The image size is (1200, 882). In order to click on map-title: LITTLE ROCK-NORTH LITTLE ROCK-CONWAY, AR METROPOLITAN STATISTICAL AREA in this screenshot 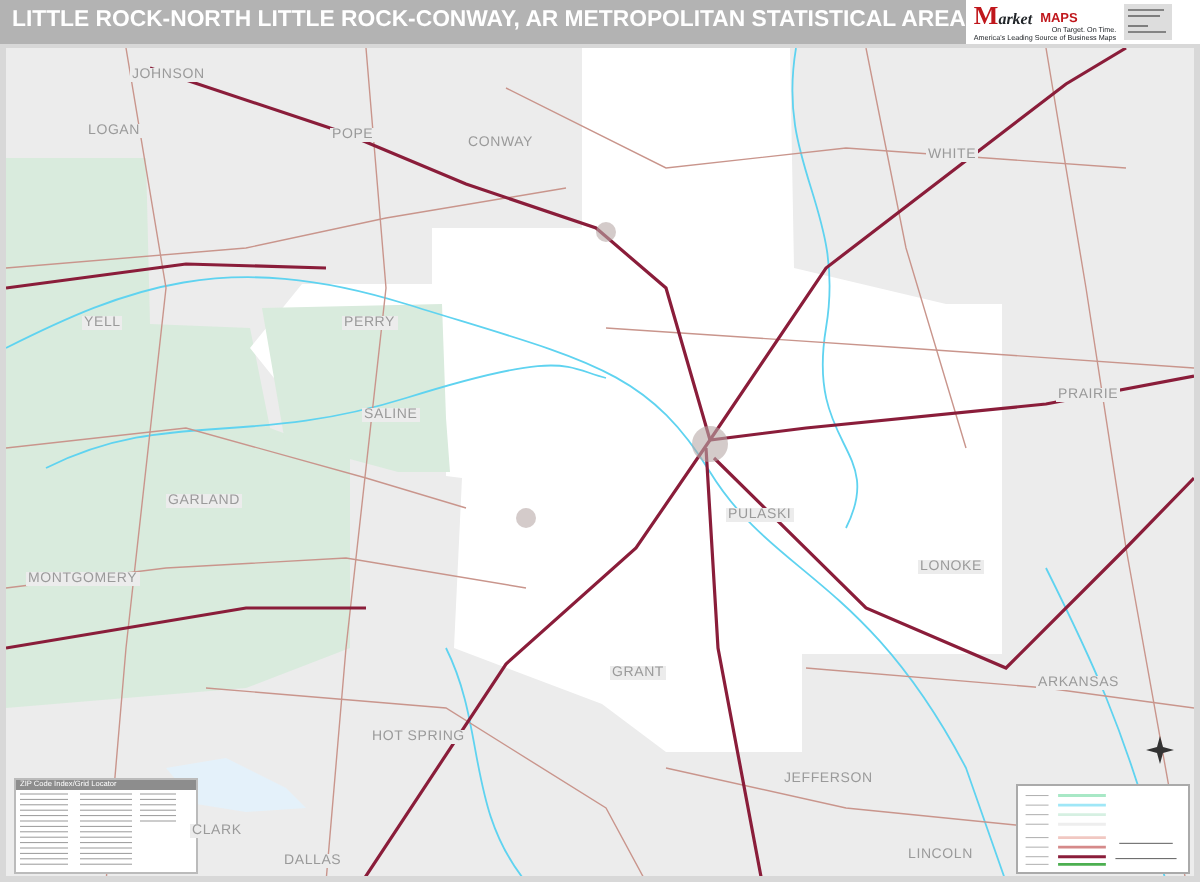, I will do `click(488, 21)`.